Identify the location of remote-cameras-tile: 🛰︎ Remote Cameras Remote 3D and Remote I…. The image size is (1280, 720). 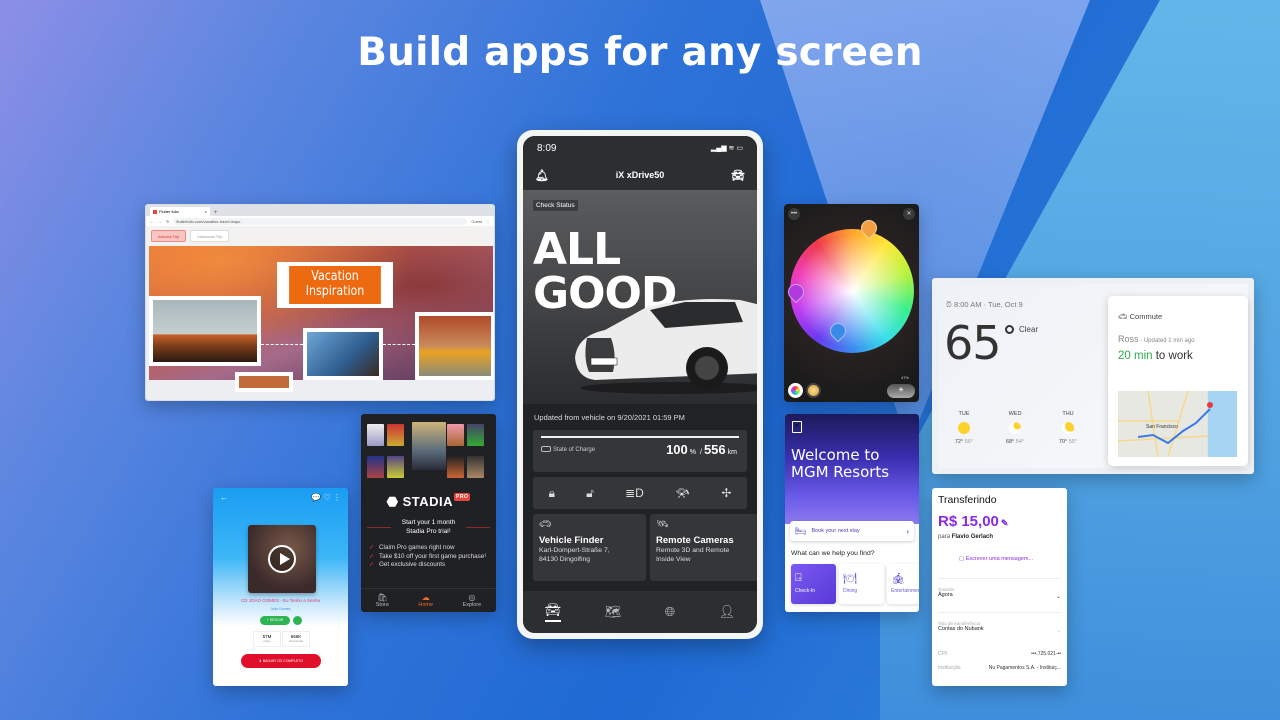
(703, 547).